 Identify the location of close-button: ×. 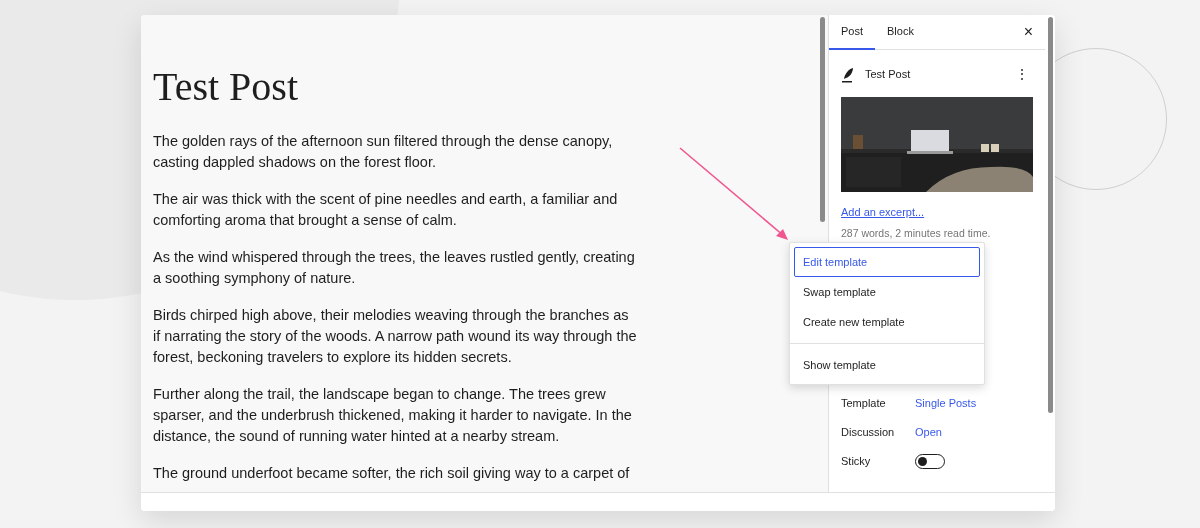
(1028, 32).